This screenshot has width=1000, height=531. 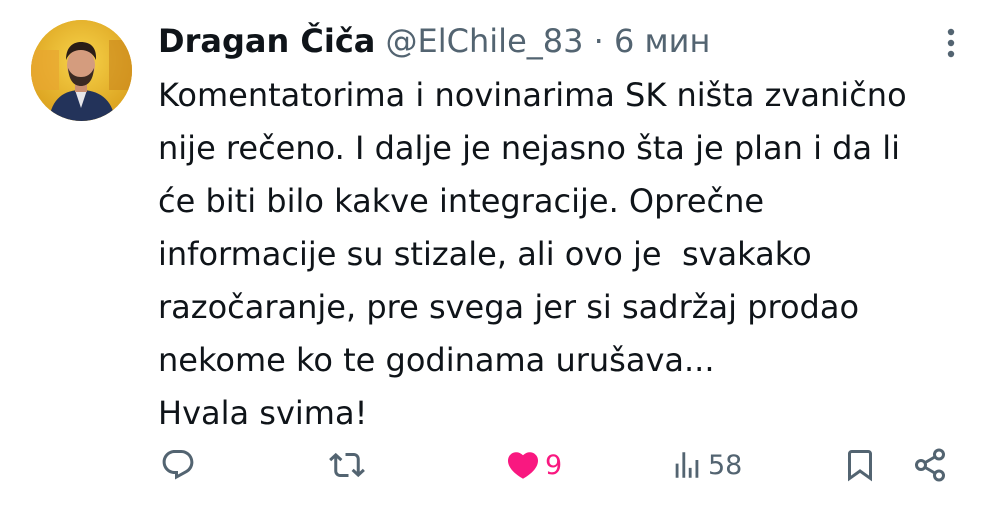 I want to click on bookmark-button, so click(x=860, y=465).